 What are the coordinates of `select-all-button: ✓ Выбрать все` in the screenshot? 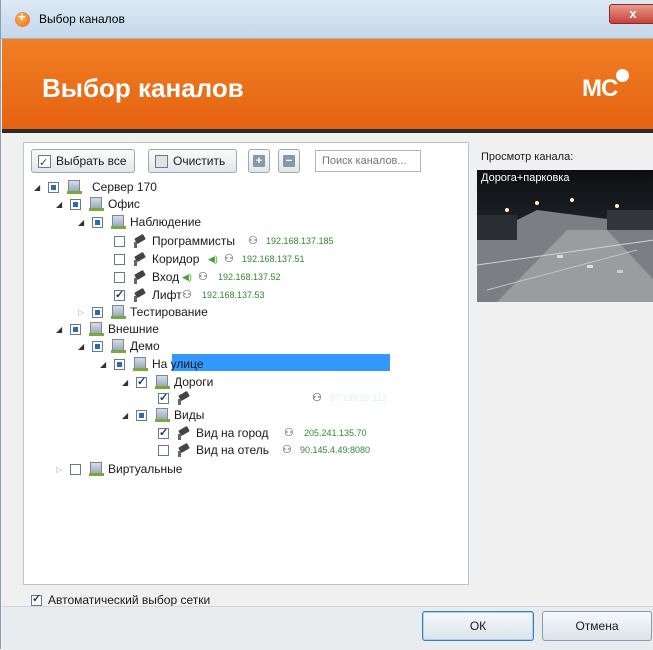 It's located at (83, 161).